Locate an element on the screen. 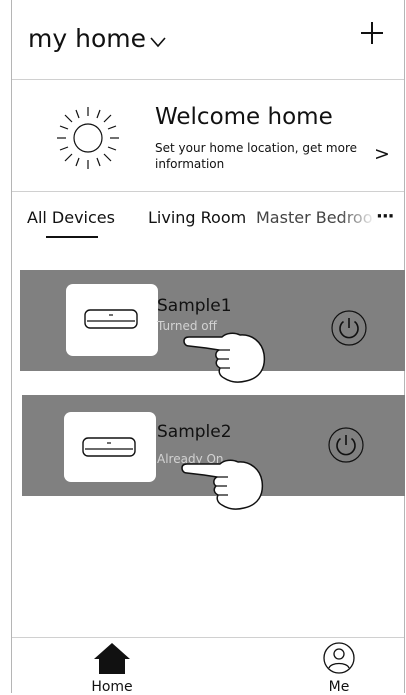 The height and width of the screenshot is (695, 406). user-icon is located at coordinates (339, 658).